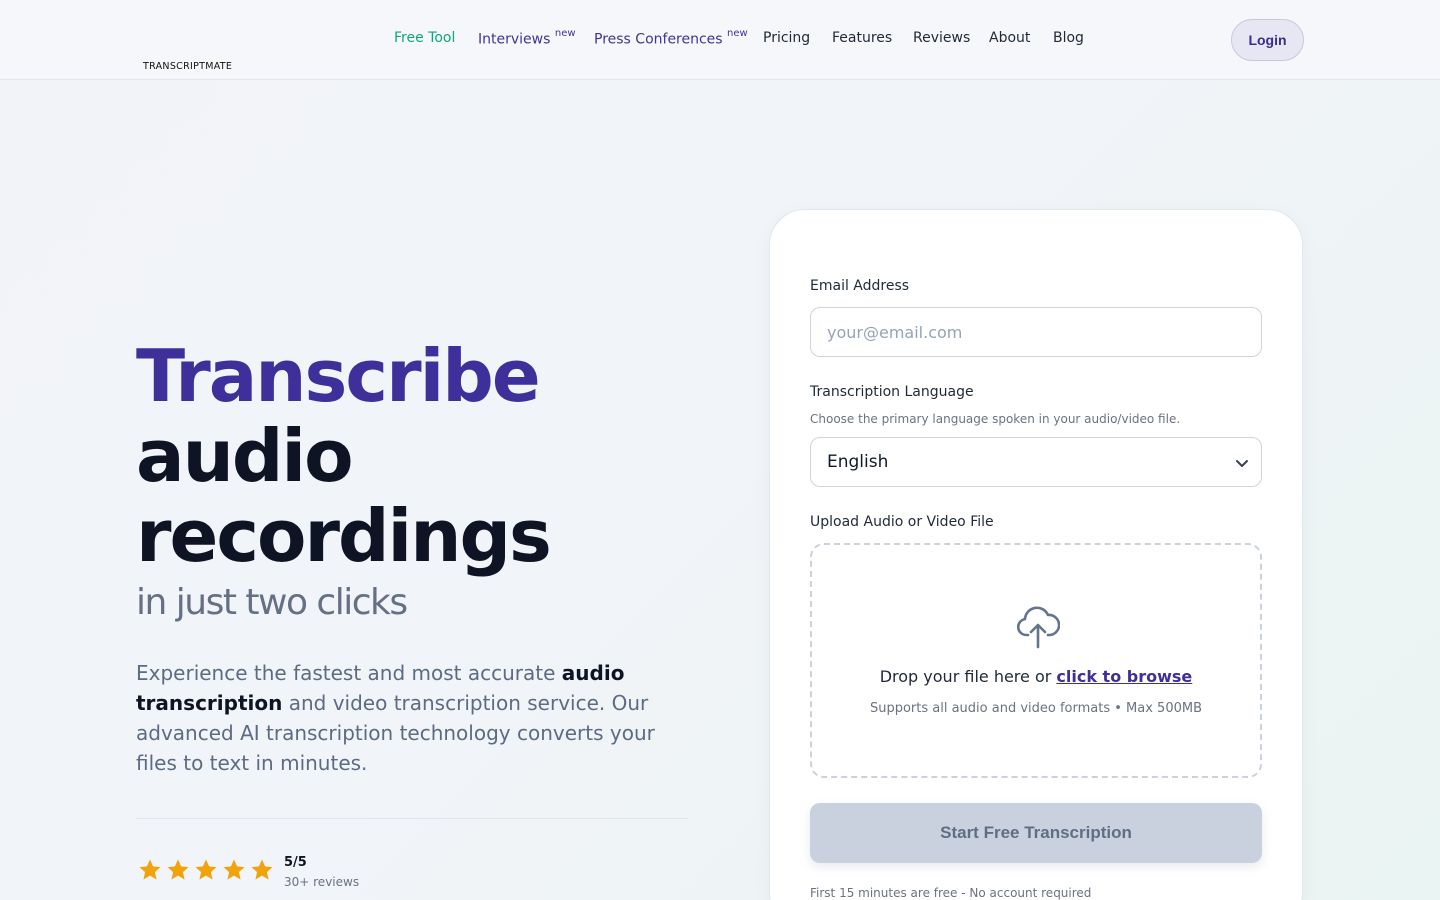 The width and height of the screenshot is (1440, 900). I want to click on nav-blog: Blog, so click(1068, 38).